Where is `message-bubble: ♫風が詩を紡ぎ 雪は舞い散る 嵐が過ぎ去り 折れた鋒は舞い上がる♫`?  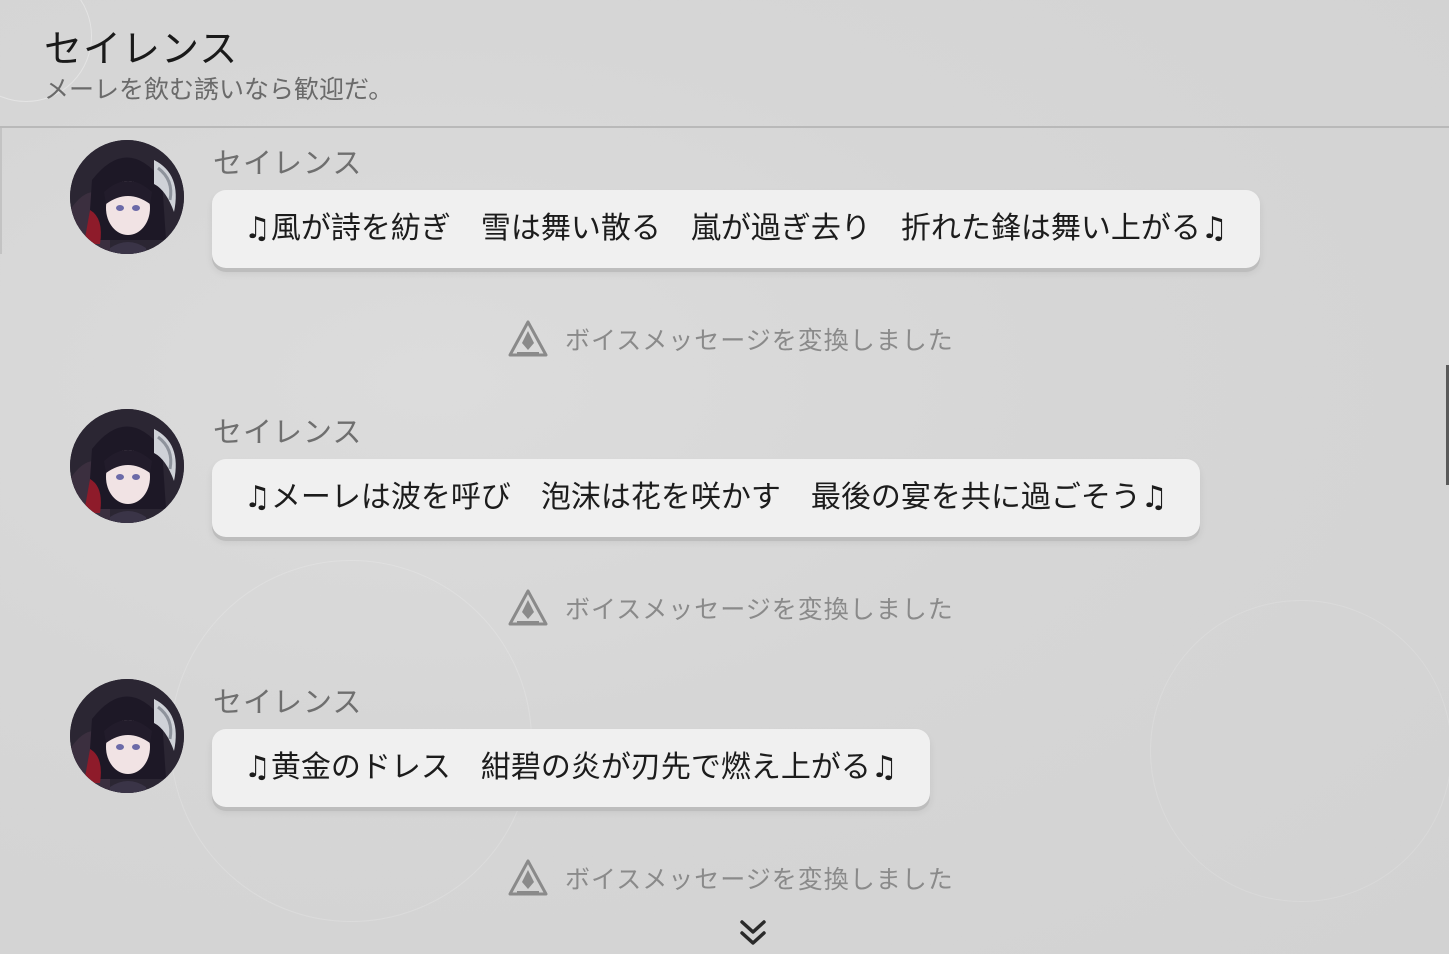
message-bubble: ♫風が詩を紡ぎ 雪は舞い散る 嵐が過ぎ去り 折れた鋒は舞い上がる♫ is located at coordinates (736, 229).